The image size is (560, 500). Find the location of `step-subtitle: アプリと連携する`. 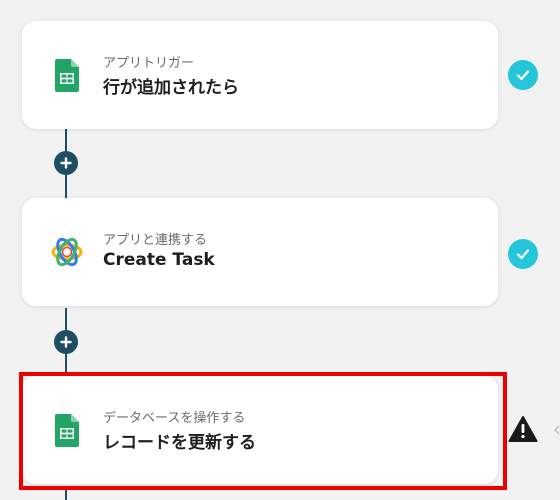

step-subtitle: アプリと連携する is located at coordinates (155, 240).